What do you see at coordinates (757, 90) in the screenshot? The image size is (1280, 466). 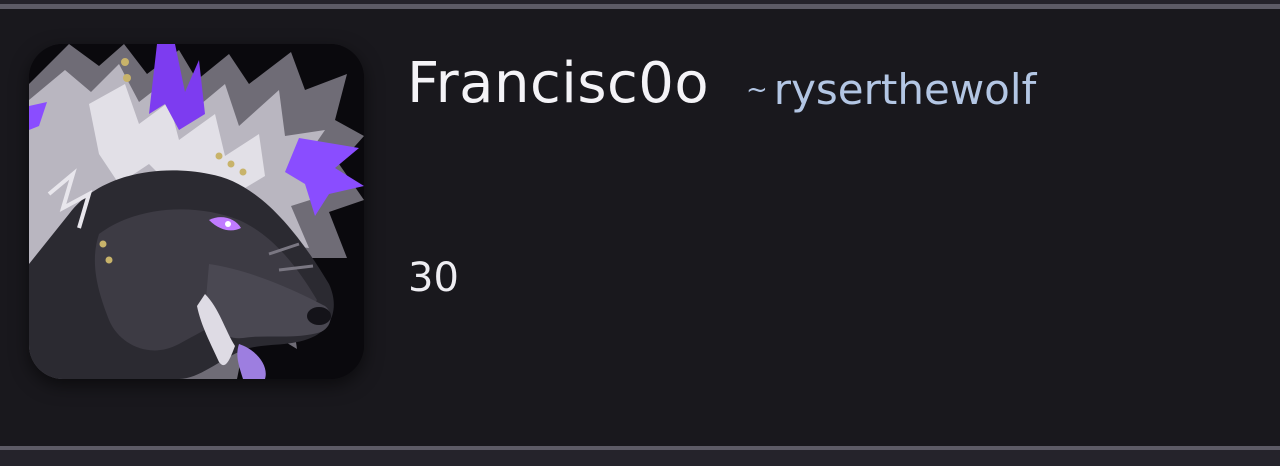 I see `handle-prefix: ~` at bounding box center [757, 90].